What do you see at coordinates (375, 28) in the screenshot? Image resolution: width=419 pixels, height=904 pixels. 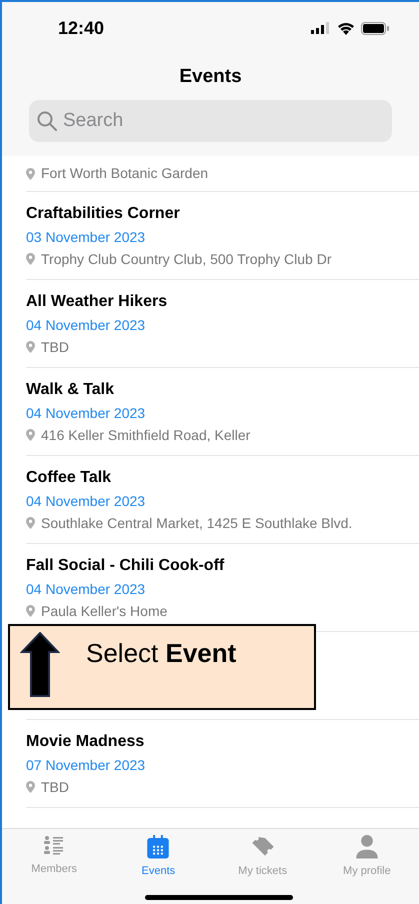 I see `battery-icon` at bounding box center [375, 28].